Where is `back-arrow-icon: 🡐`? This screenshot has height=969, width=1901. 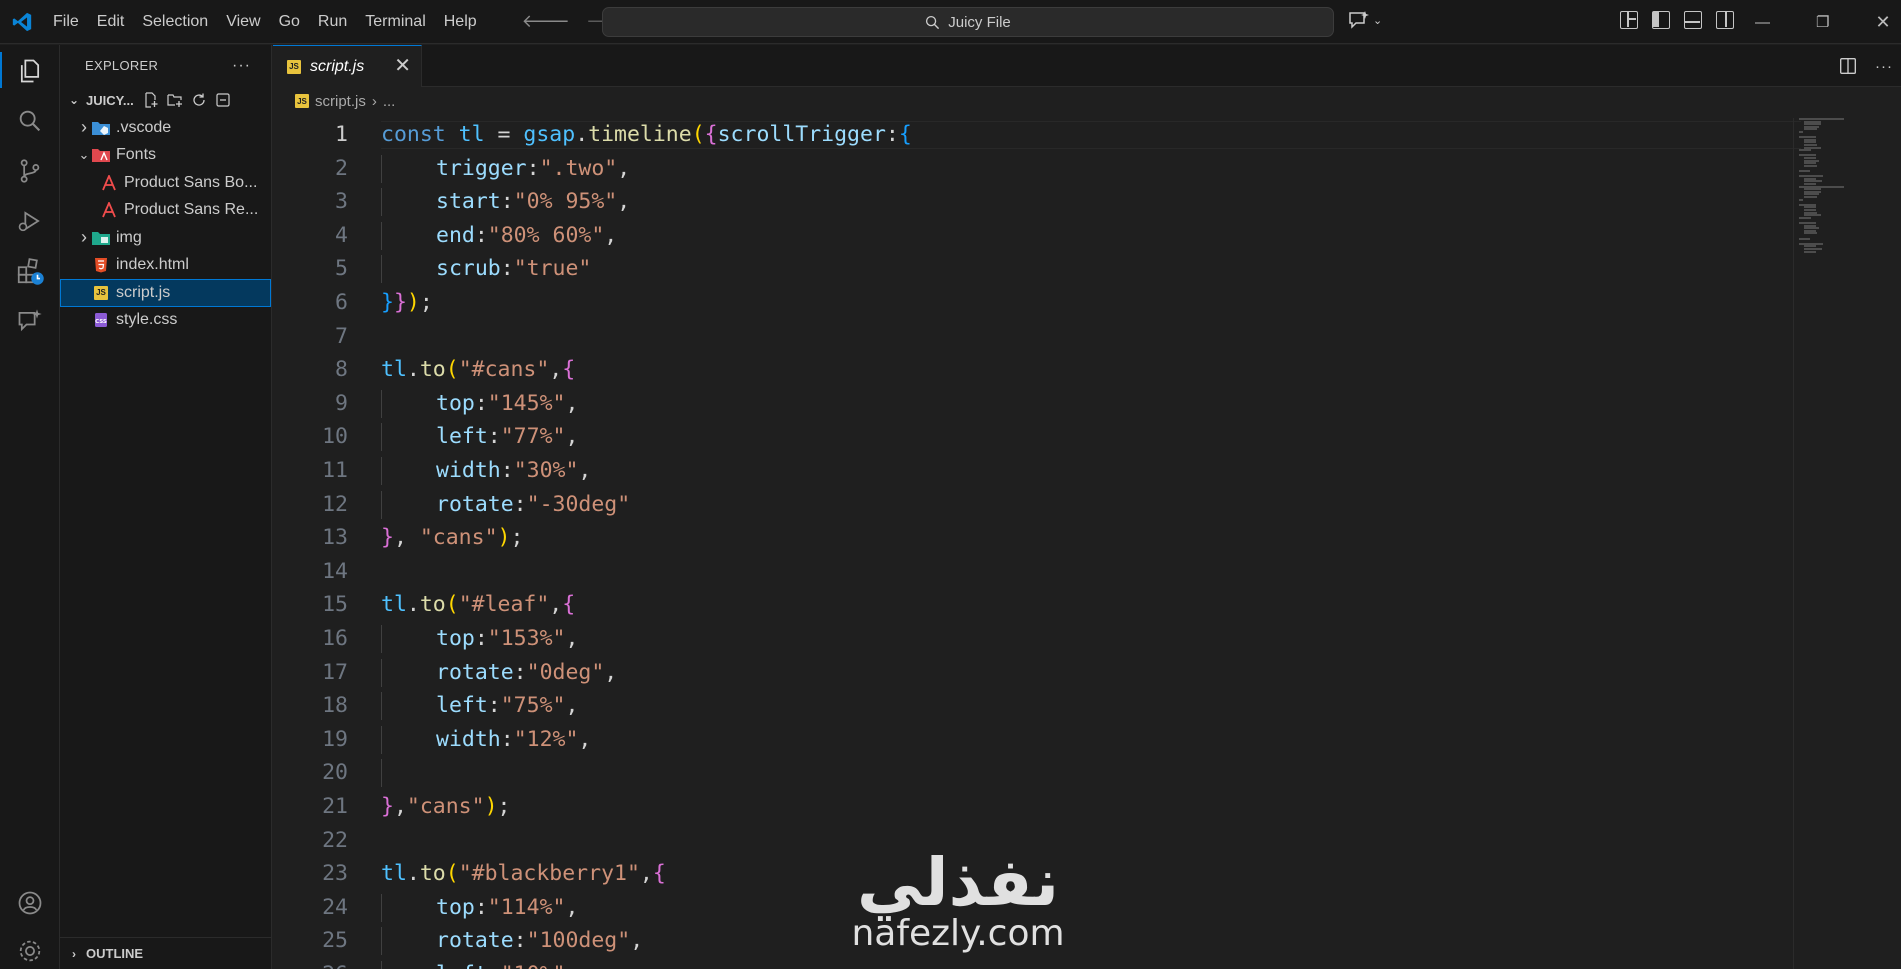
back-arrow-icon: 🡐 is located at coordinates (546, 21).